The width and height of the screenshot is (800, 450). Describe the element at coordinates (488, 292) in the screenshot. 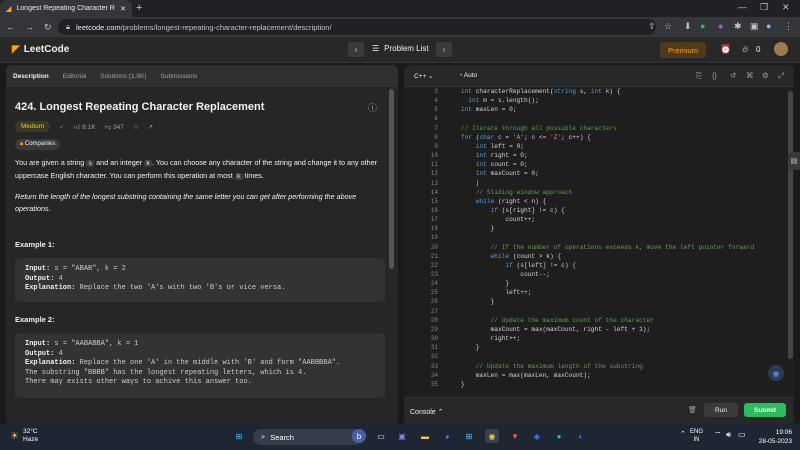

I see `code-line: left++;` at that location.